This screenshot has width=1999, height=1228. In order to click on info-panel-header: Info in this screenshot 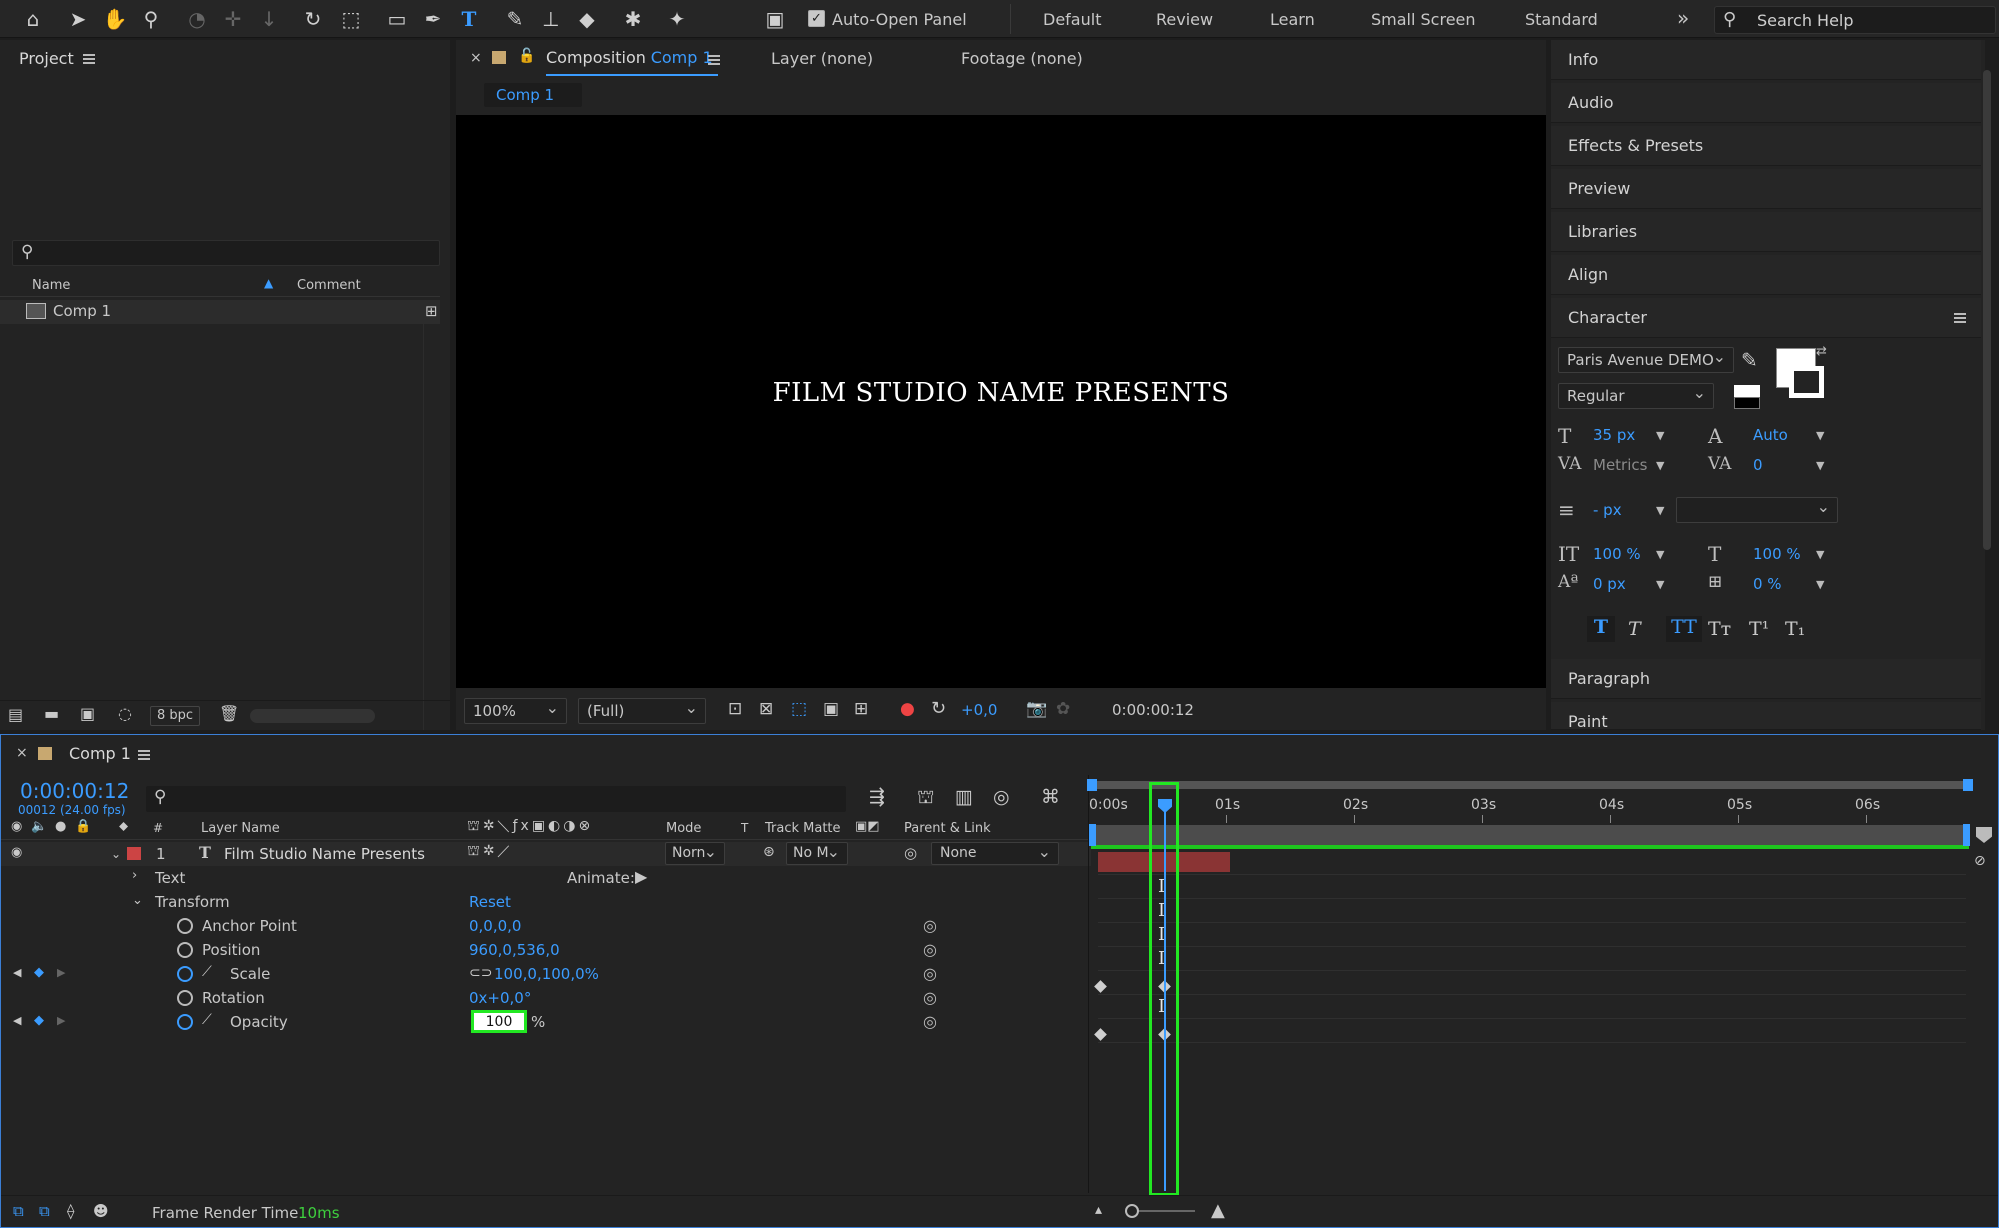, I will do `click(1766, 60)`.